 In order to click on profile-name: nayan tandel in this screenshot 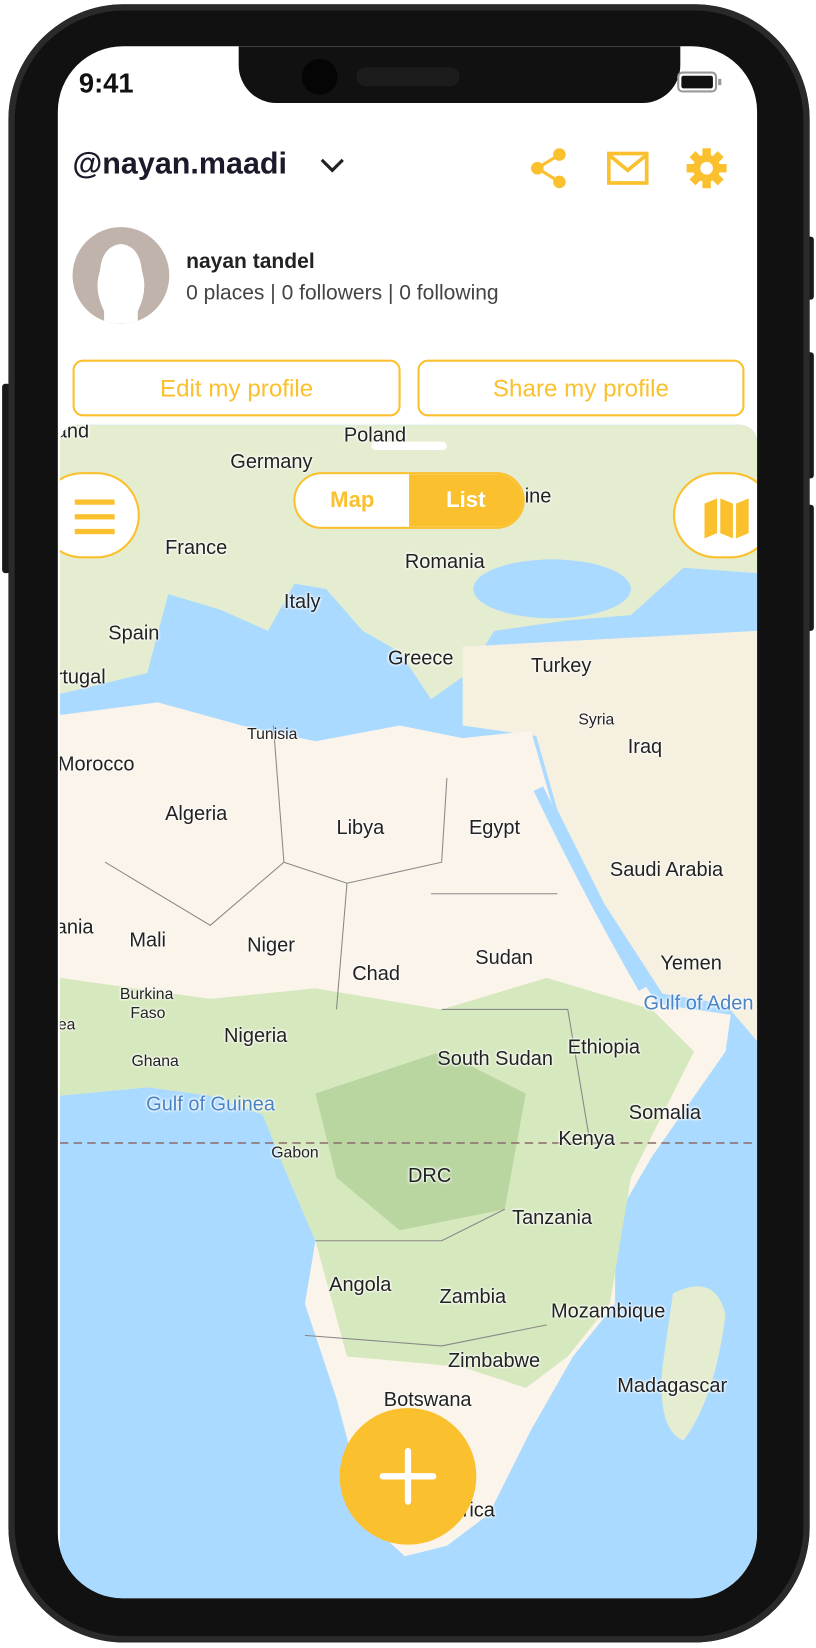, I will do `click(250, 262)`.